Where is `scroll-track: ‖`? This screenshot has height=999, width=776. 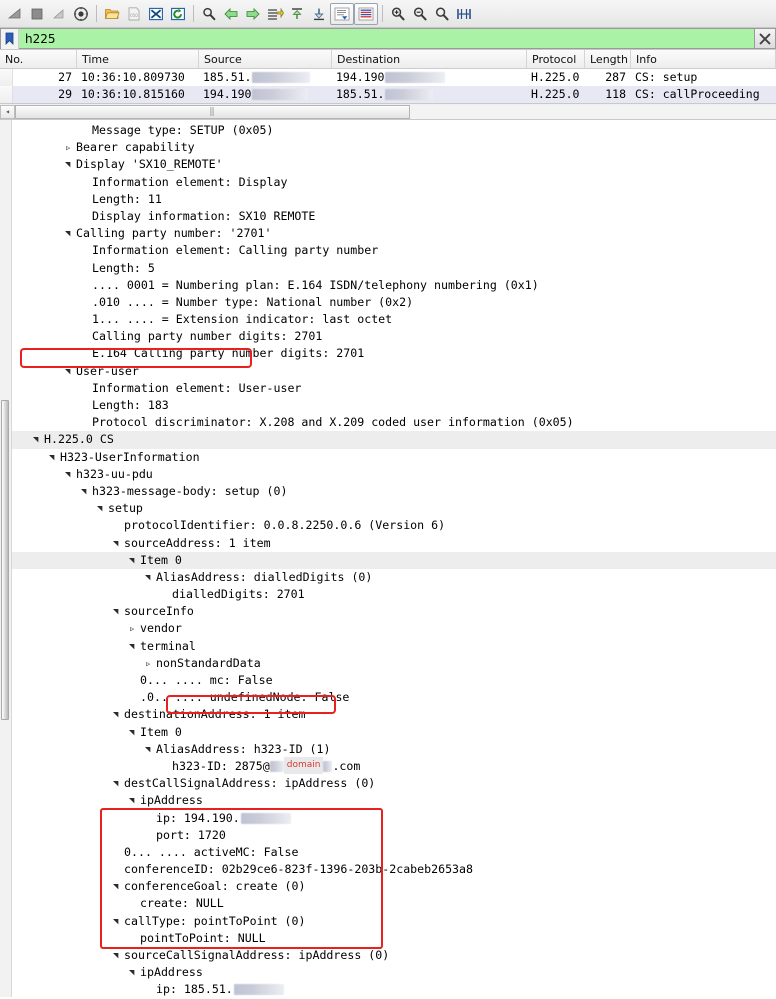 scroll-track: ‖ is located at coordinates (395, 111).